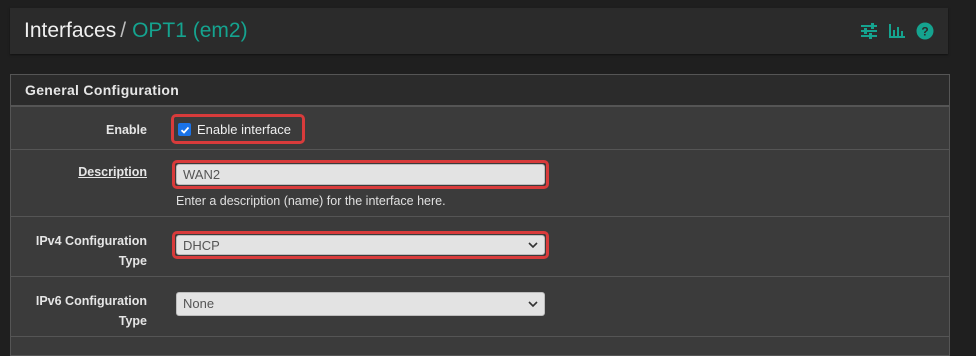 This screenshot has width=976, height=356. I want to click on enable-label: Enable, so click(126, 130).